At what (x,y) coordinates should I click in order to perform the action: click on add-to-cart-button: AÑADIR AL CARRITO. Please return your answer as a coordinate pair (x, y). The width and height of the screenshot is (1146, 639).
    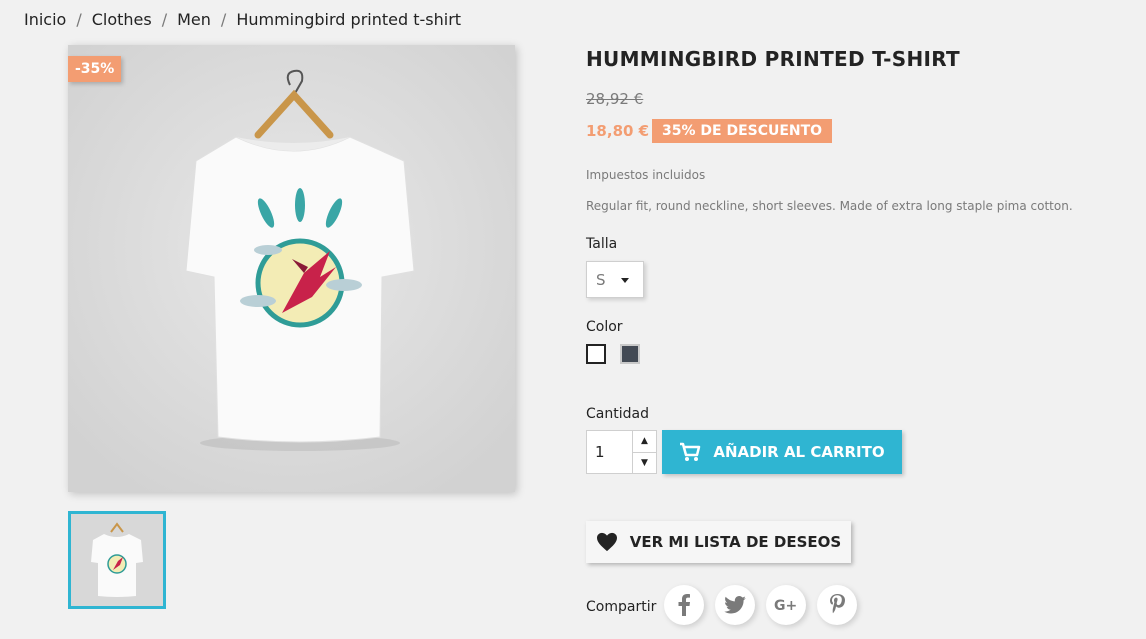
    Looking at the image, I should click on (782, 452).